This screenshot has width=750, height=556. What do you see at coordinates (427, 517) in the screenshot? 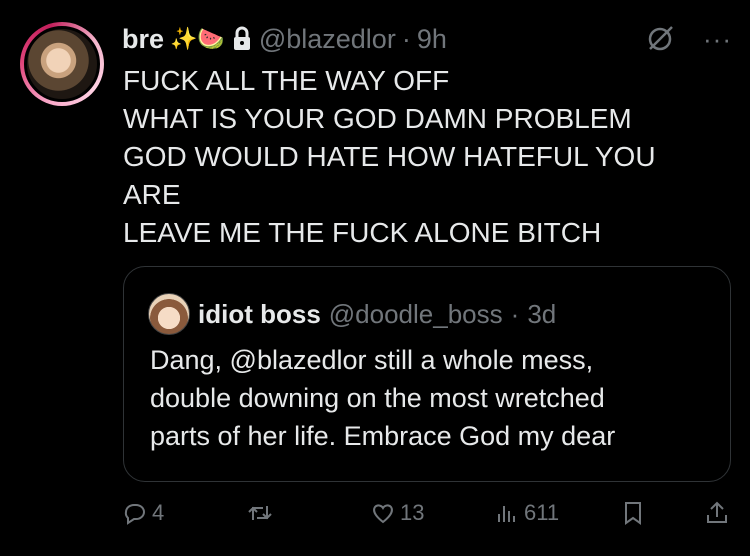
I see `action-bar: 4 13 611` at bounding box center [427, 517].